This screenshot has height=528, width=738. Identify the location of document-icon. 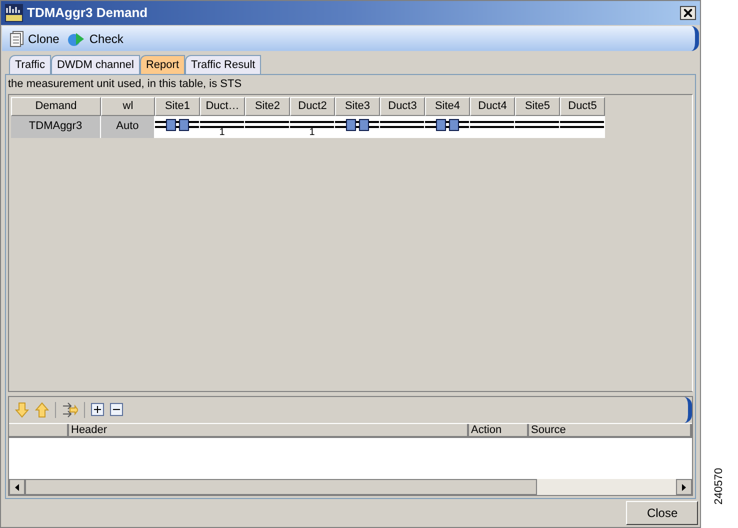
(17, 38).